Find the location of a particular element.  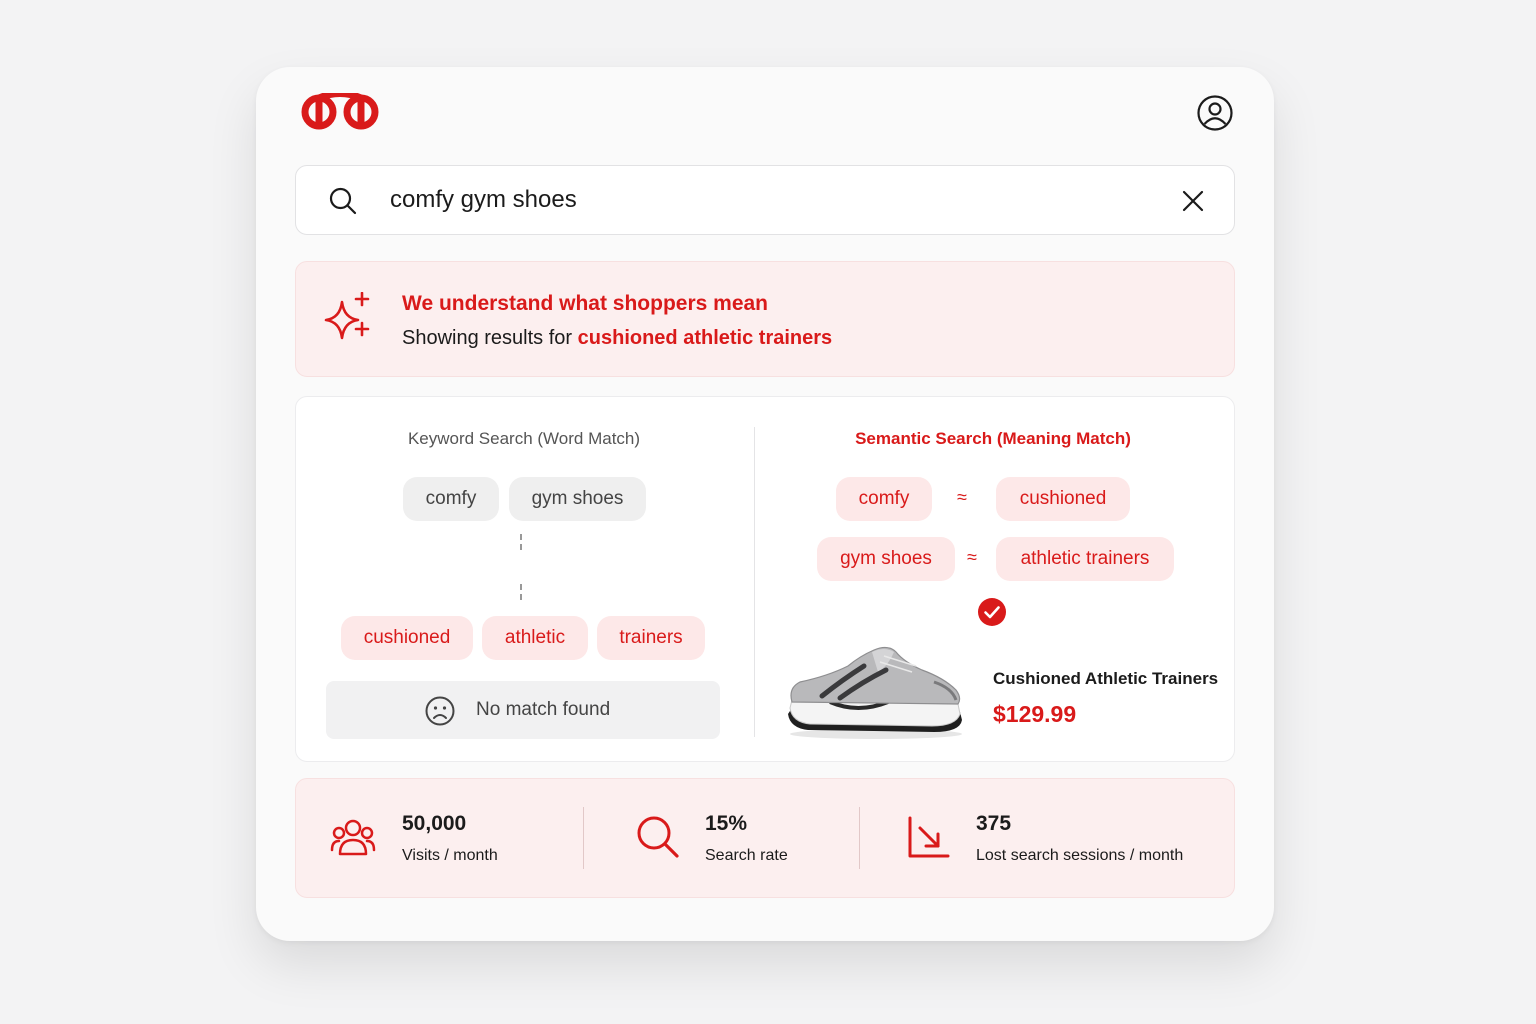

keyword-product-chip: athletic is located at coordinates (535, 638).